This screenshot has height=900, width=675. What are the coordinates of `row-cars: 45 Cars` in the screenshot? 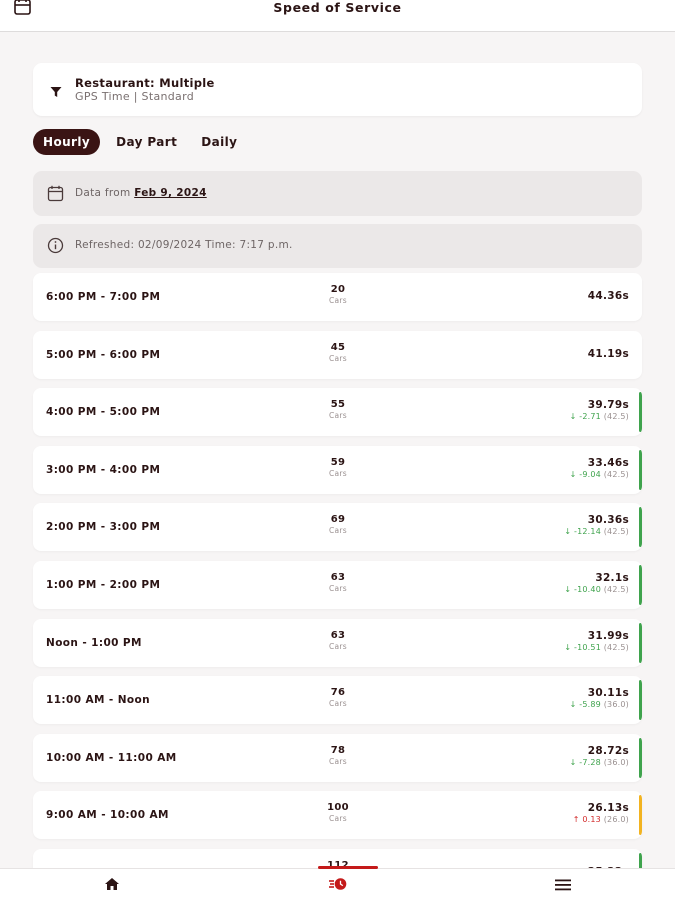 It's located at (338, 352).